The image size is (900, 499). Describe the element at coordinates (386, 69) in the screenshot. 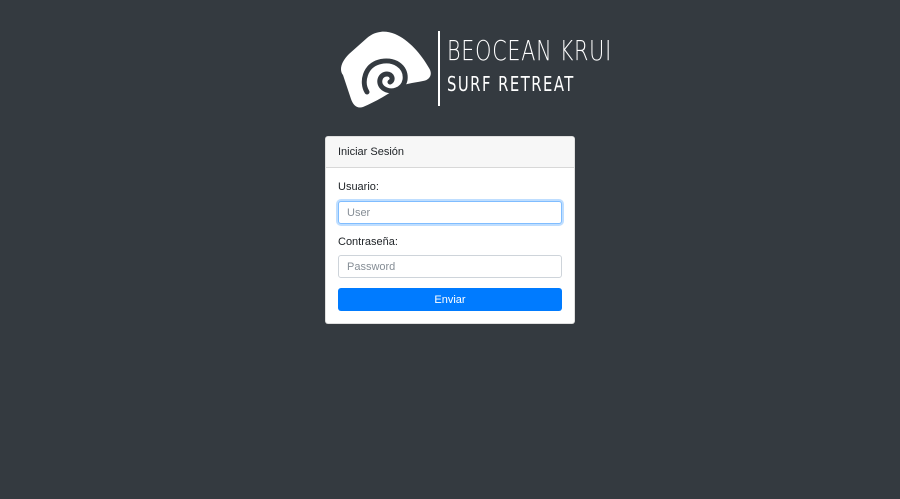

I see `wave-logo-icon` at that location.